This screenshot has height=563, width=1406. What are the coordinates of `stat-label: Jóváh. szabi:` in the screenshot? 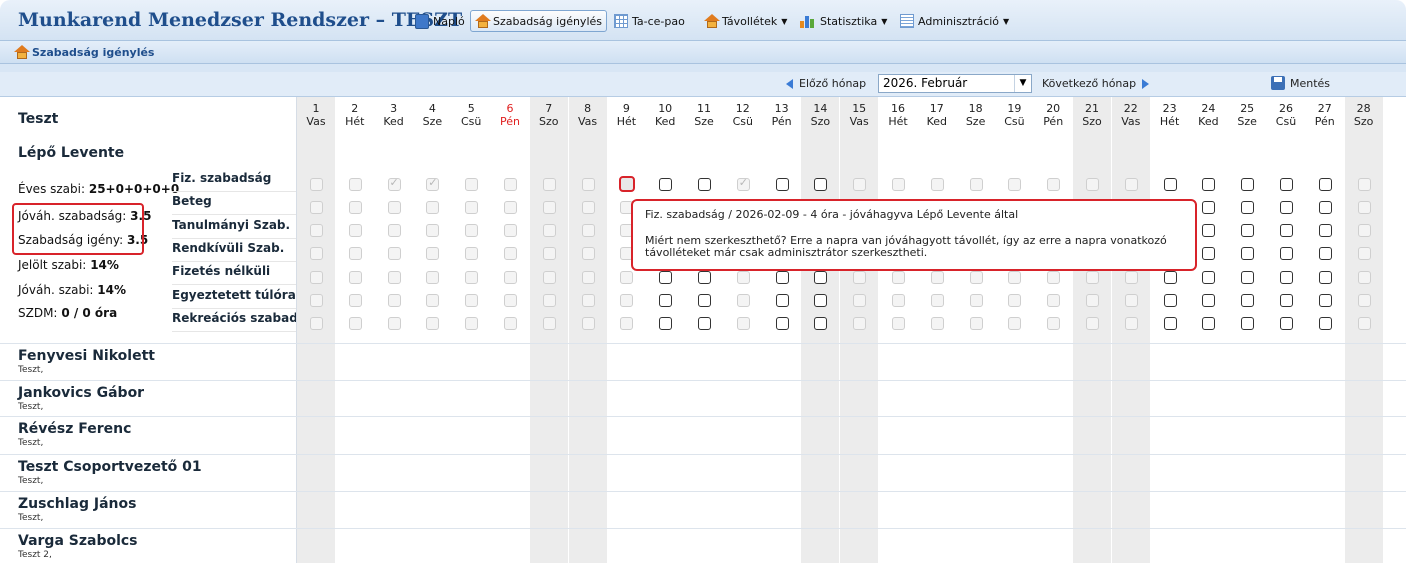 It's located at (56, 290).